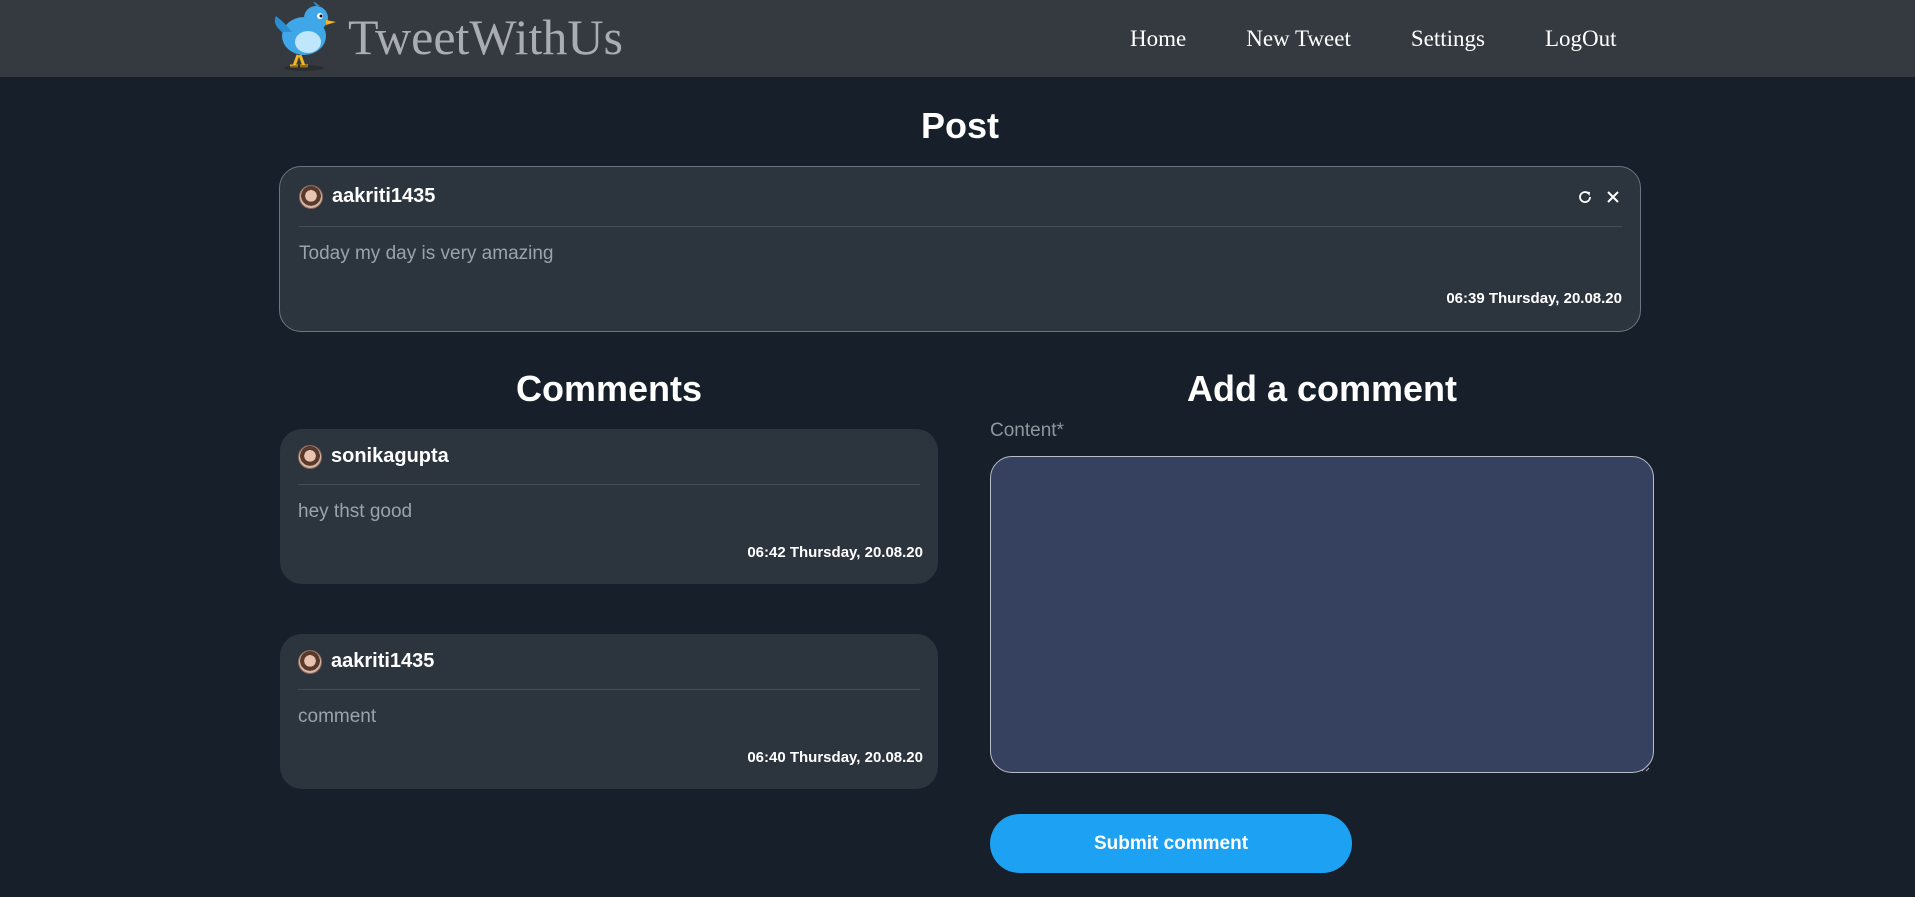 The image size is (1915, 897). What do you see at coordinates (355, 511) in the screenshot?
I see `comment-content: hey thst good` at bounding box center [355, 511].